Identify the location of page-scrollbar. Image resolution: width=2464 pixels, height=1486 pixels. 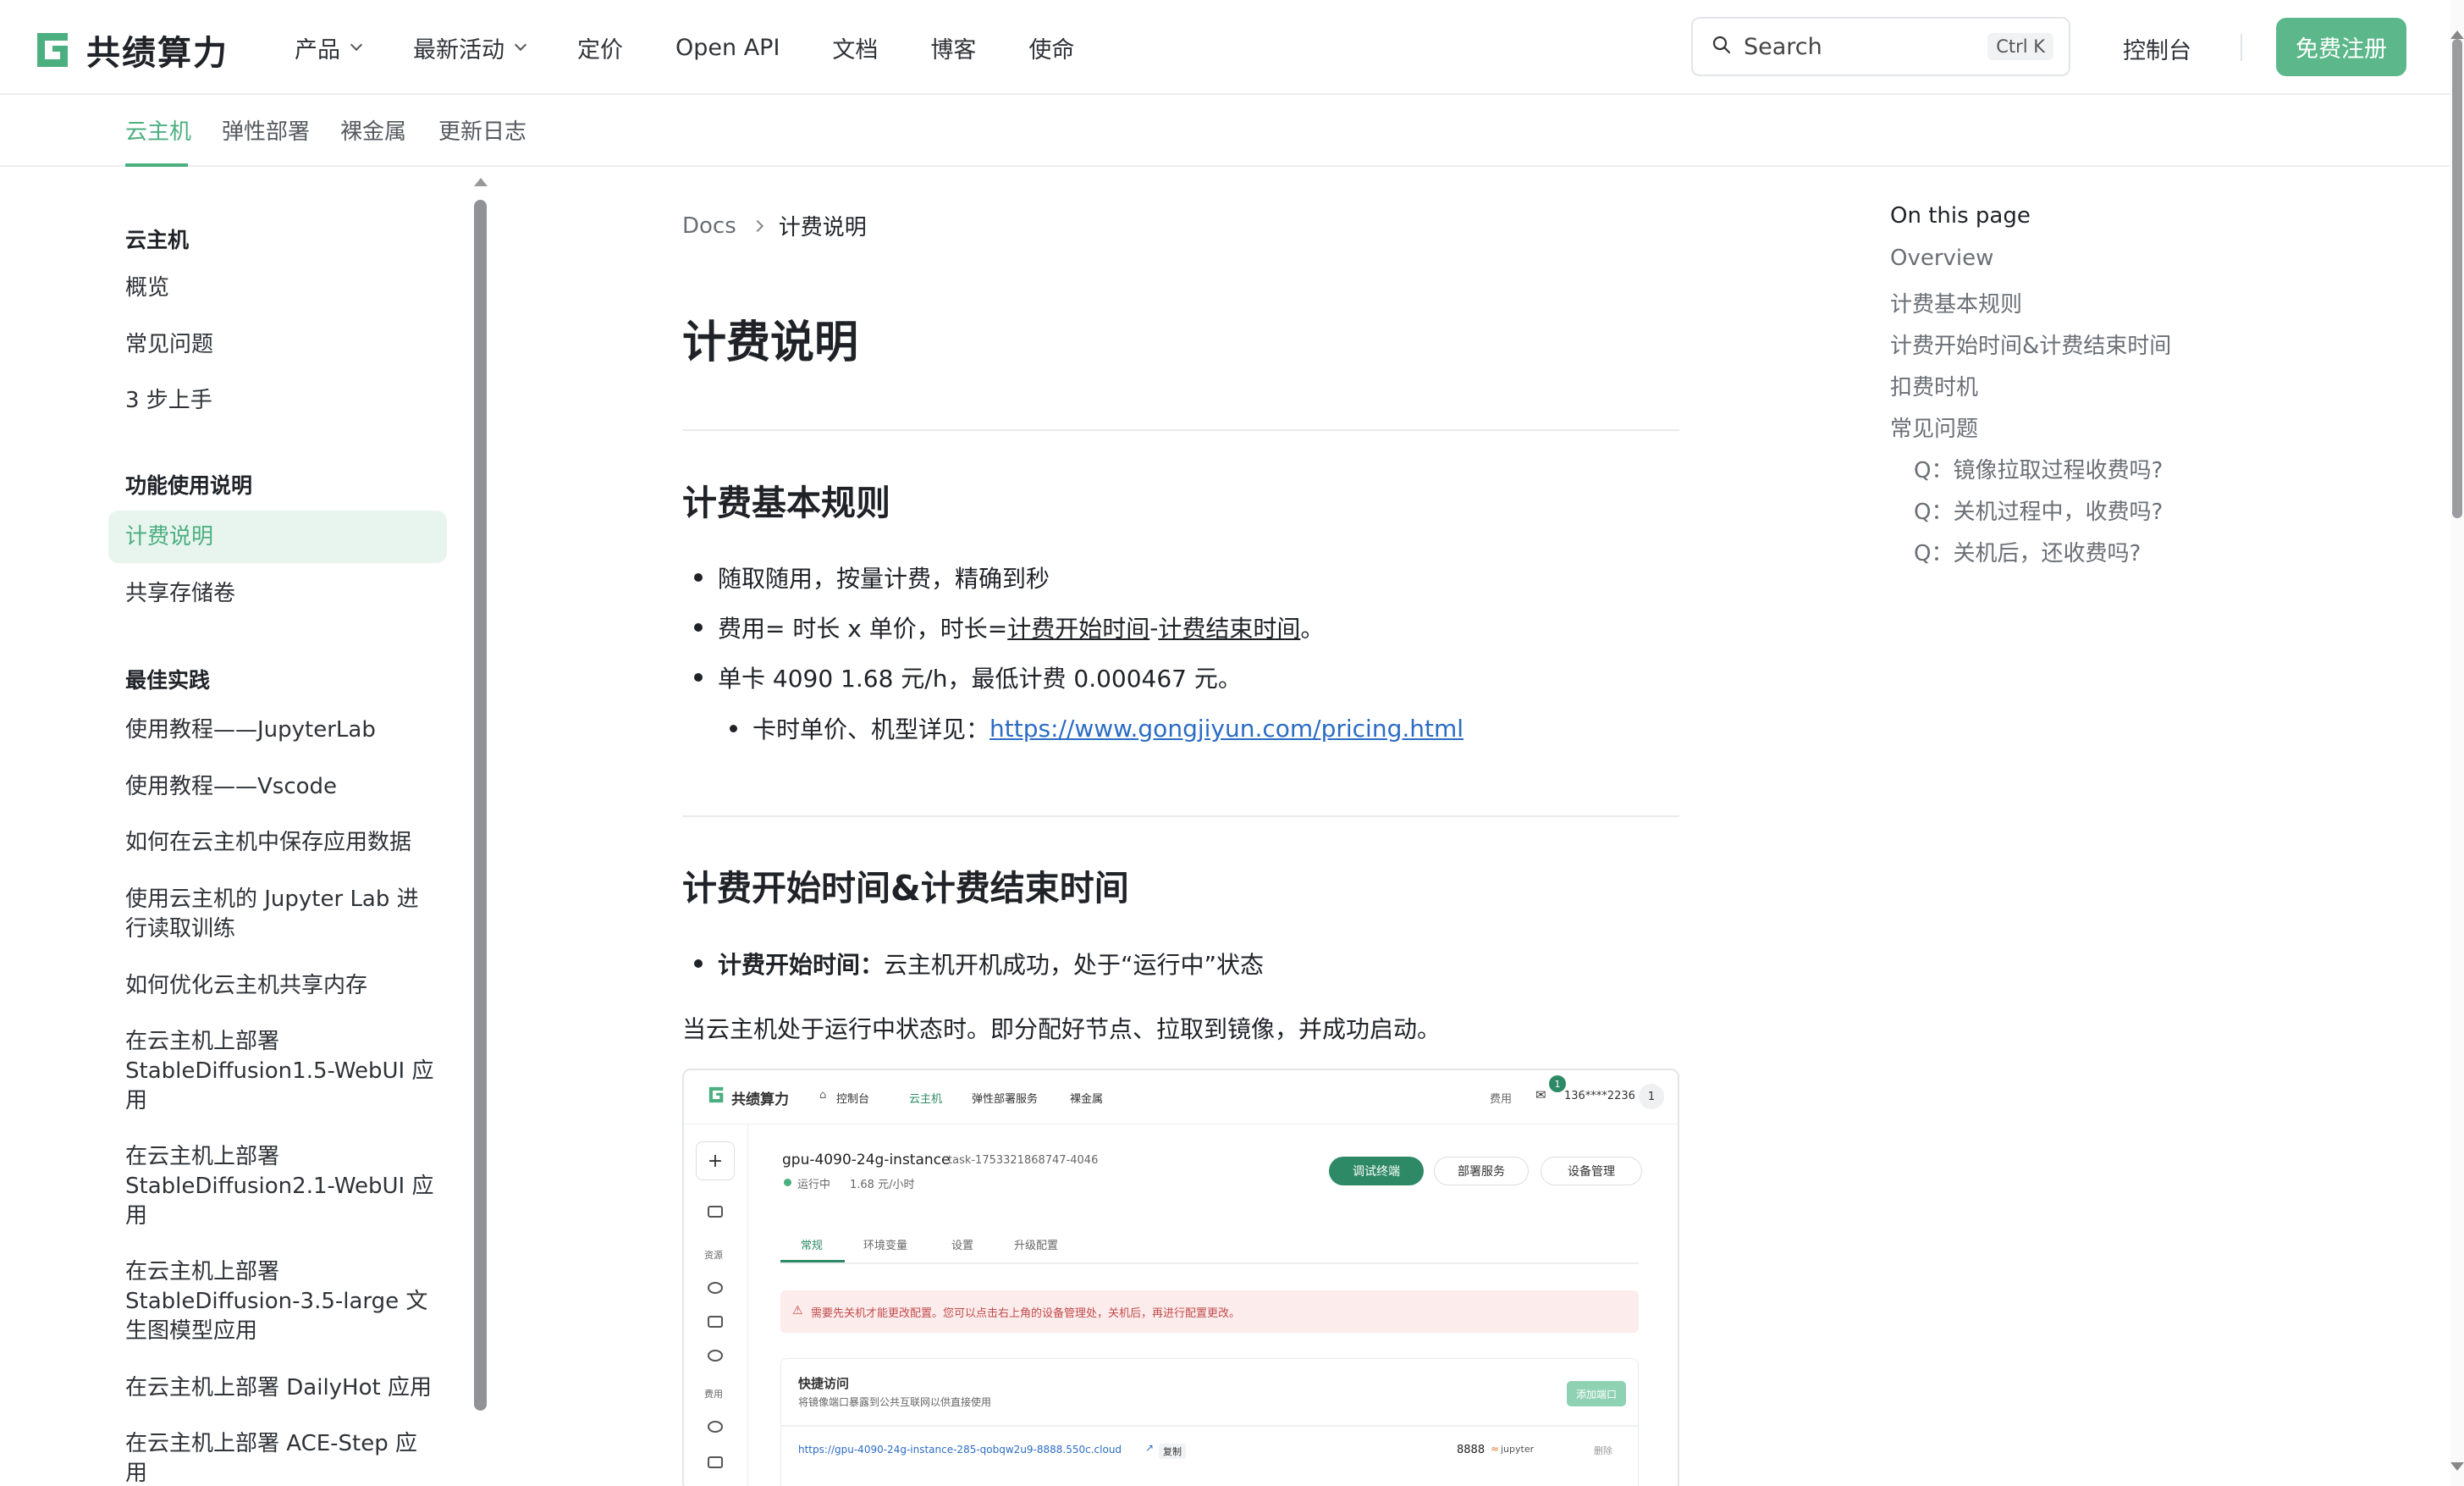
(2457, 743).